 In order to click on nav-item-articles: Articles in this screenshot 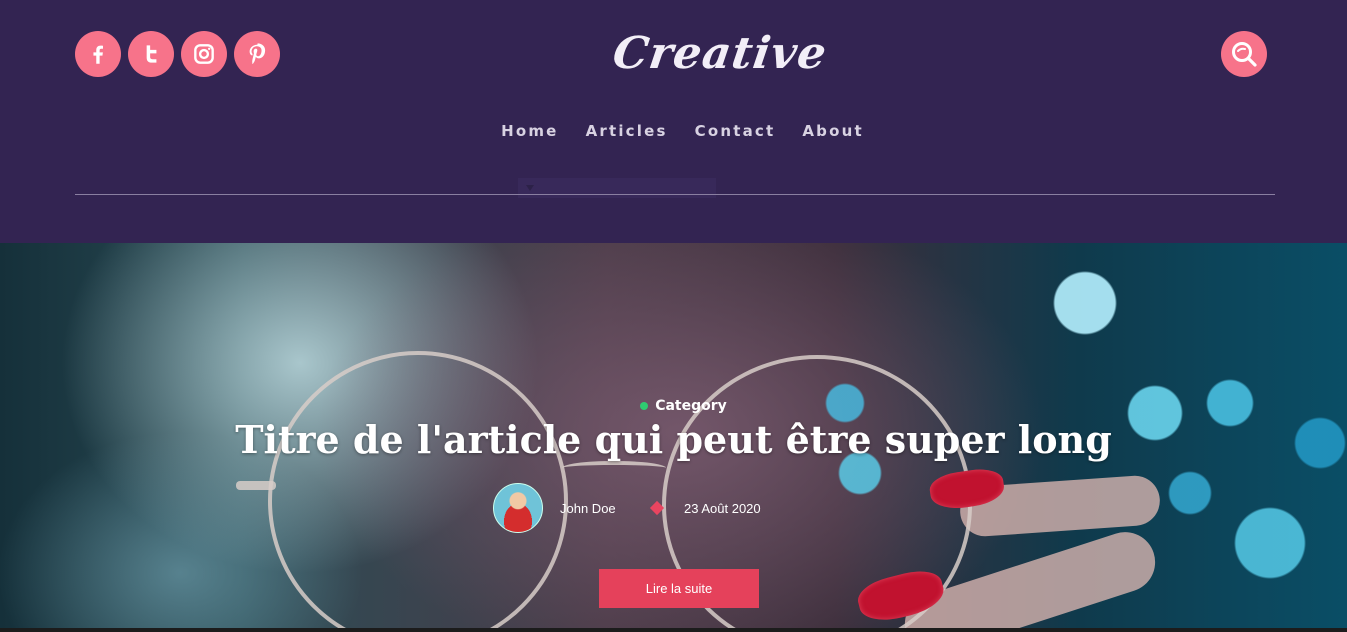, I will do `click(627, 131)`.